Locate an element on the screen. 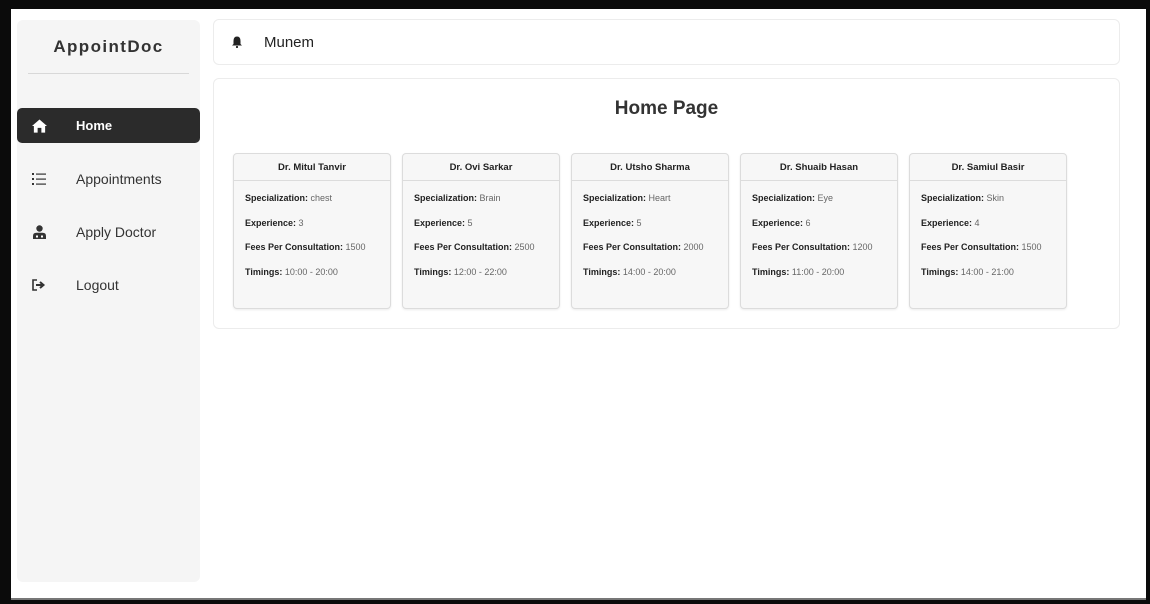  sidebar-item-label: Apply Doctor is located at coordinates (116, 231).